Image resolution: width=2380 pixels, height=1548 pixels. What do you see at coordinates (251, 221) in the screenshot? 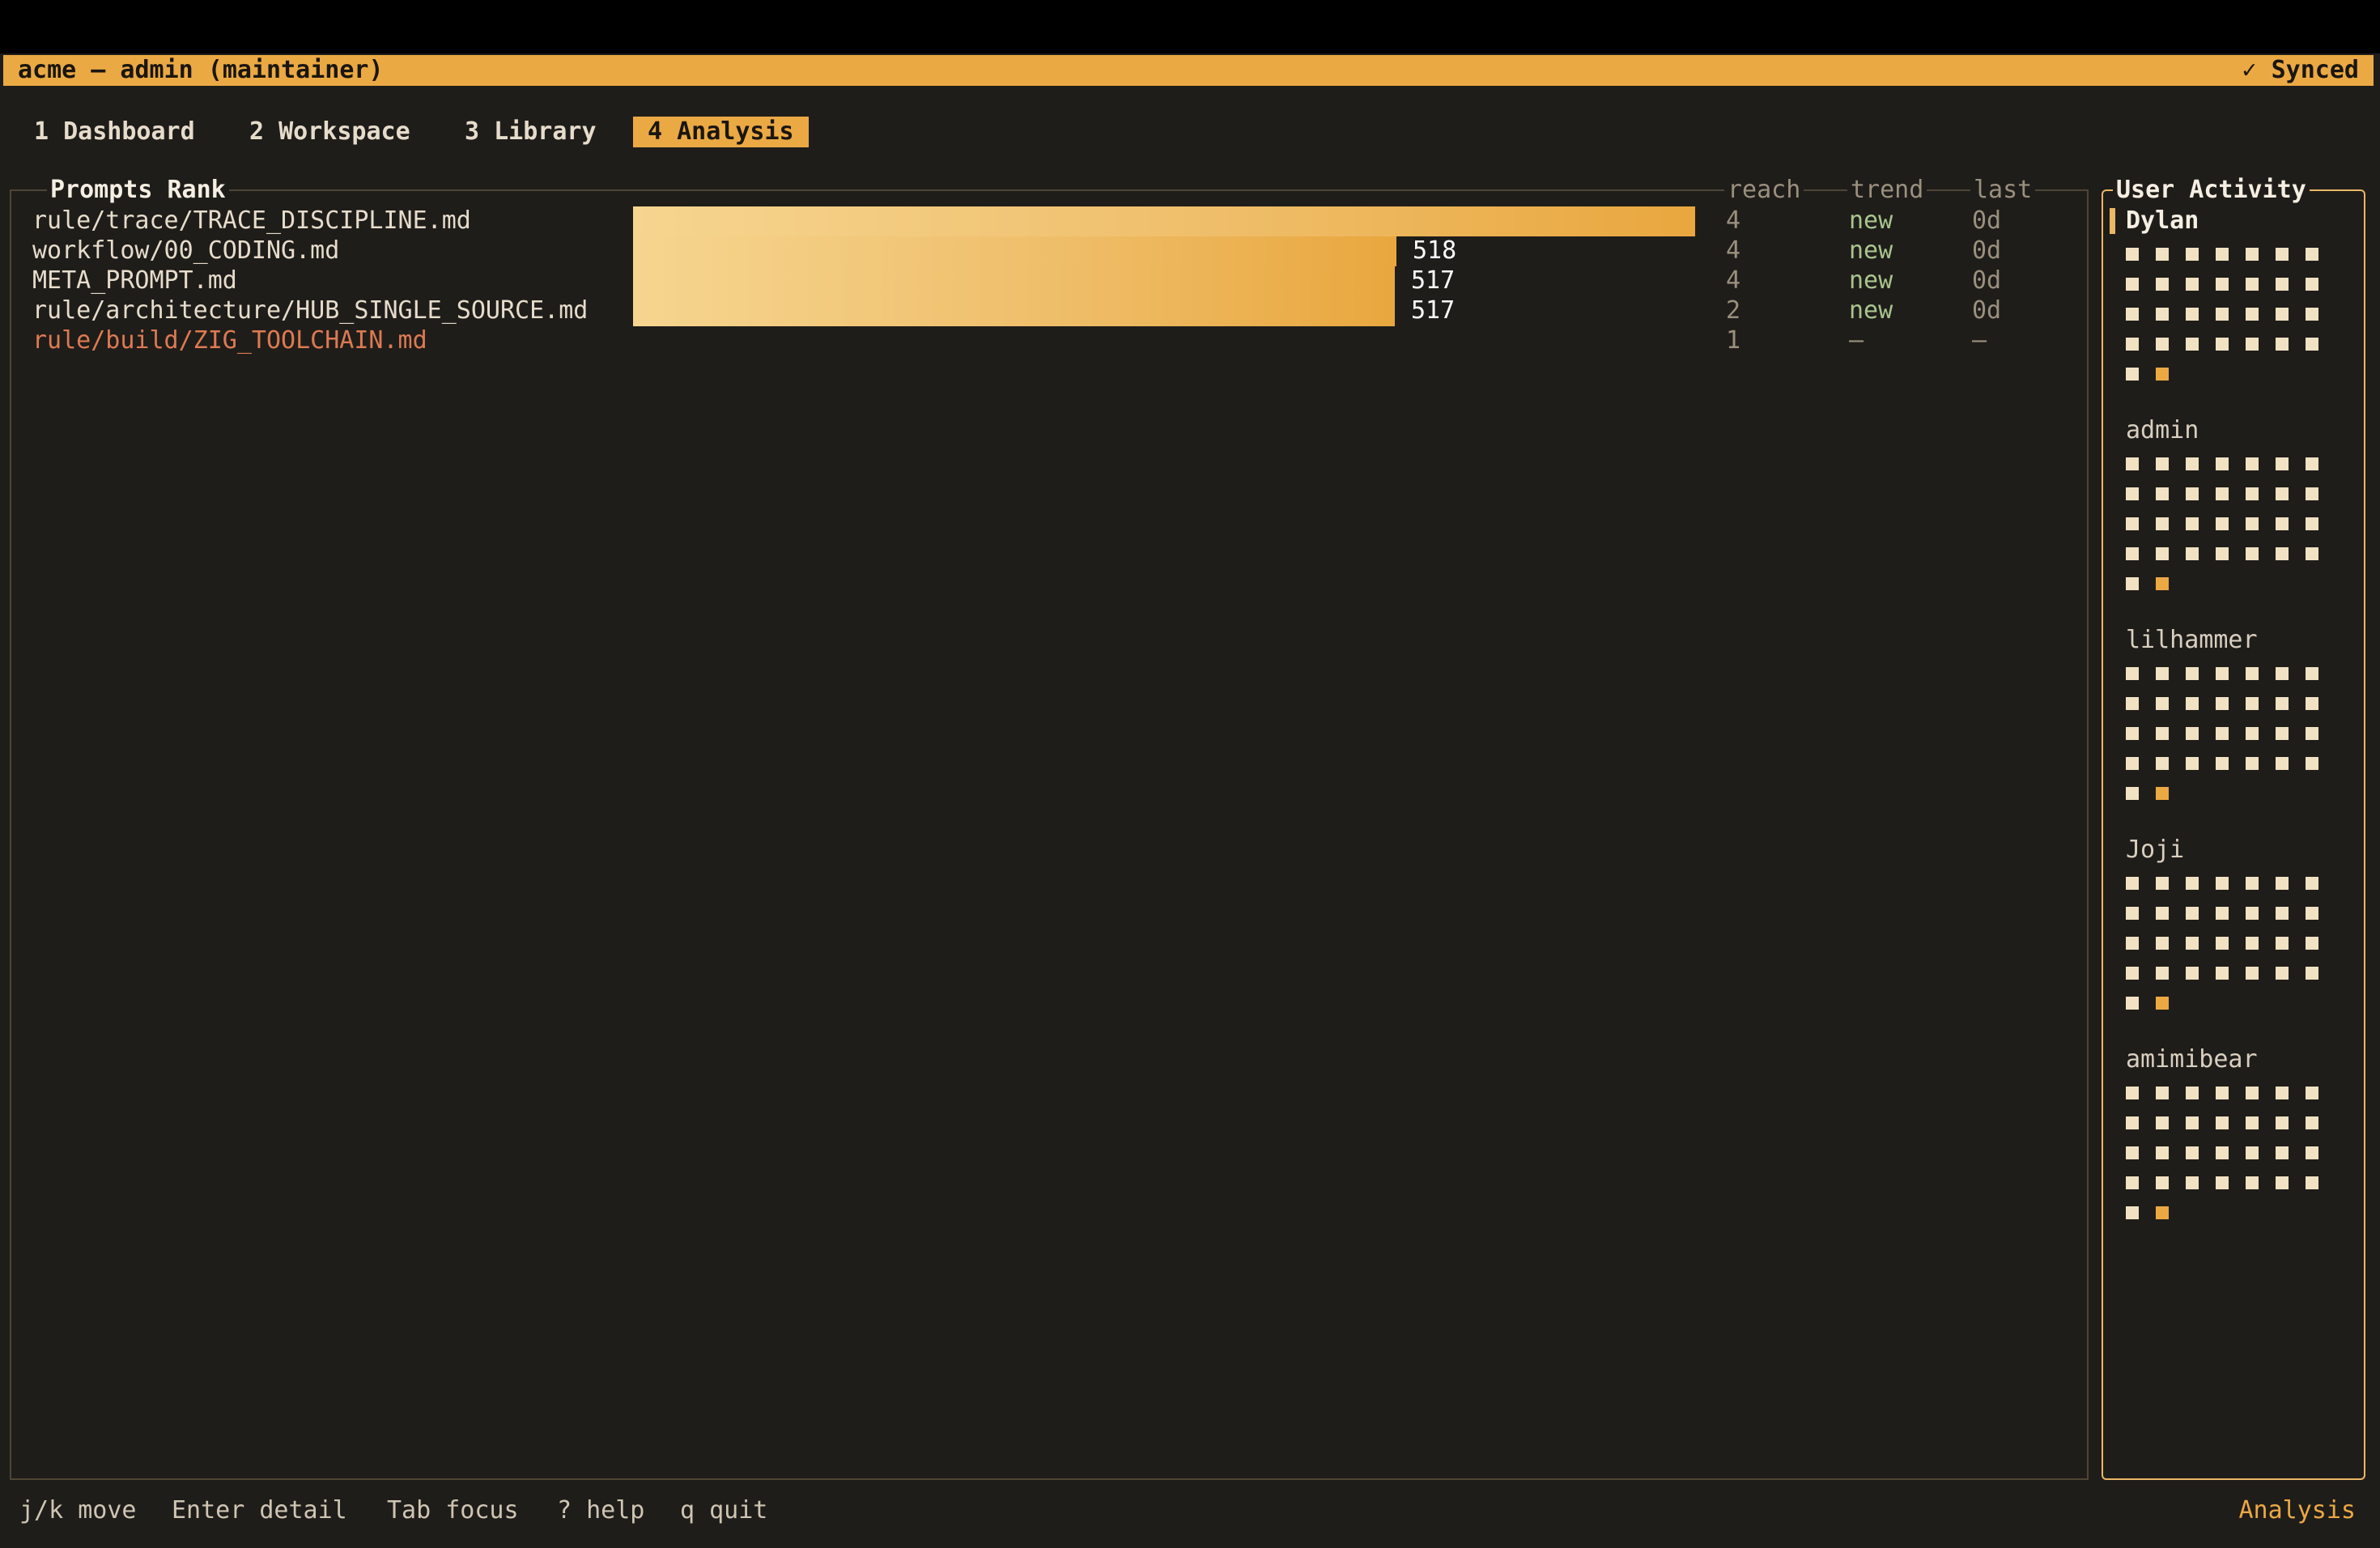
I see `prompt-name: rule/trace/TRACE_DISCIPLINE.md` at bounding box center [251, 221].